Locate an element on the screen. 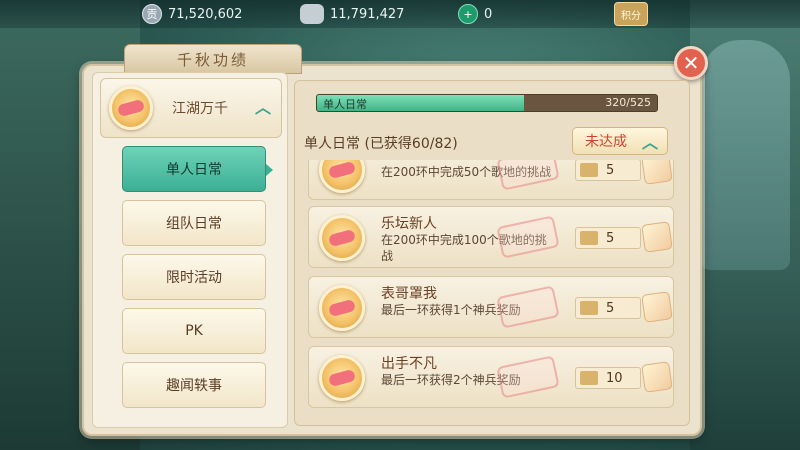 Image resolution: width=800 pixels, height=450 pixels. achievement-item: 乐坛新人 在200环中完成100个歌地的挑战 5 is located at coordinates (491, 237).